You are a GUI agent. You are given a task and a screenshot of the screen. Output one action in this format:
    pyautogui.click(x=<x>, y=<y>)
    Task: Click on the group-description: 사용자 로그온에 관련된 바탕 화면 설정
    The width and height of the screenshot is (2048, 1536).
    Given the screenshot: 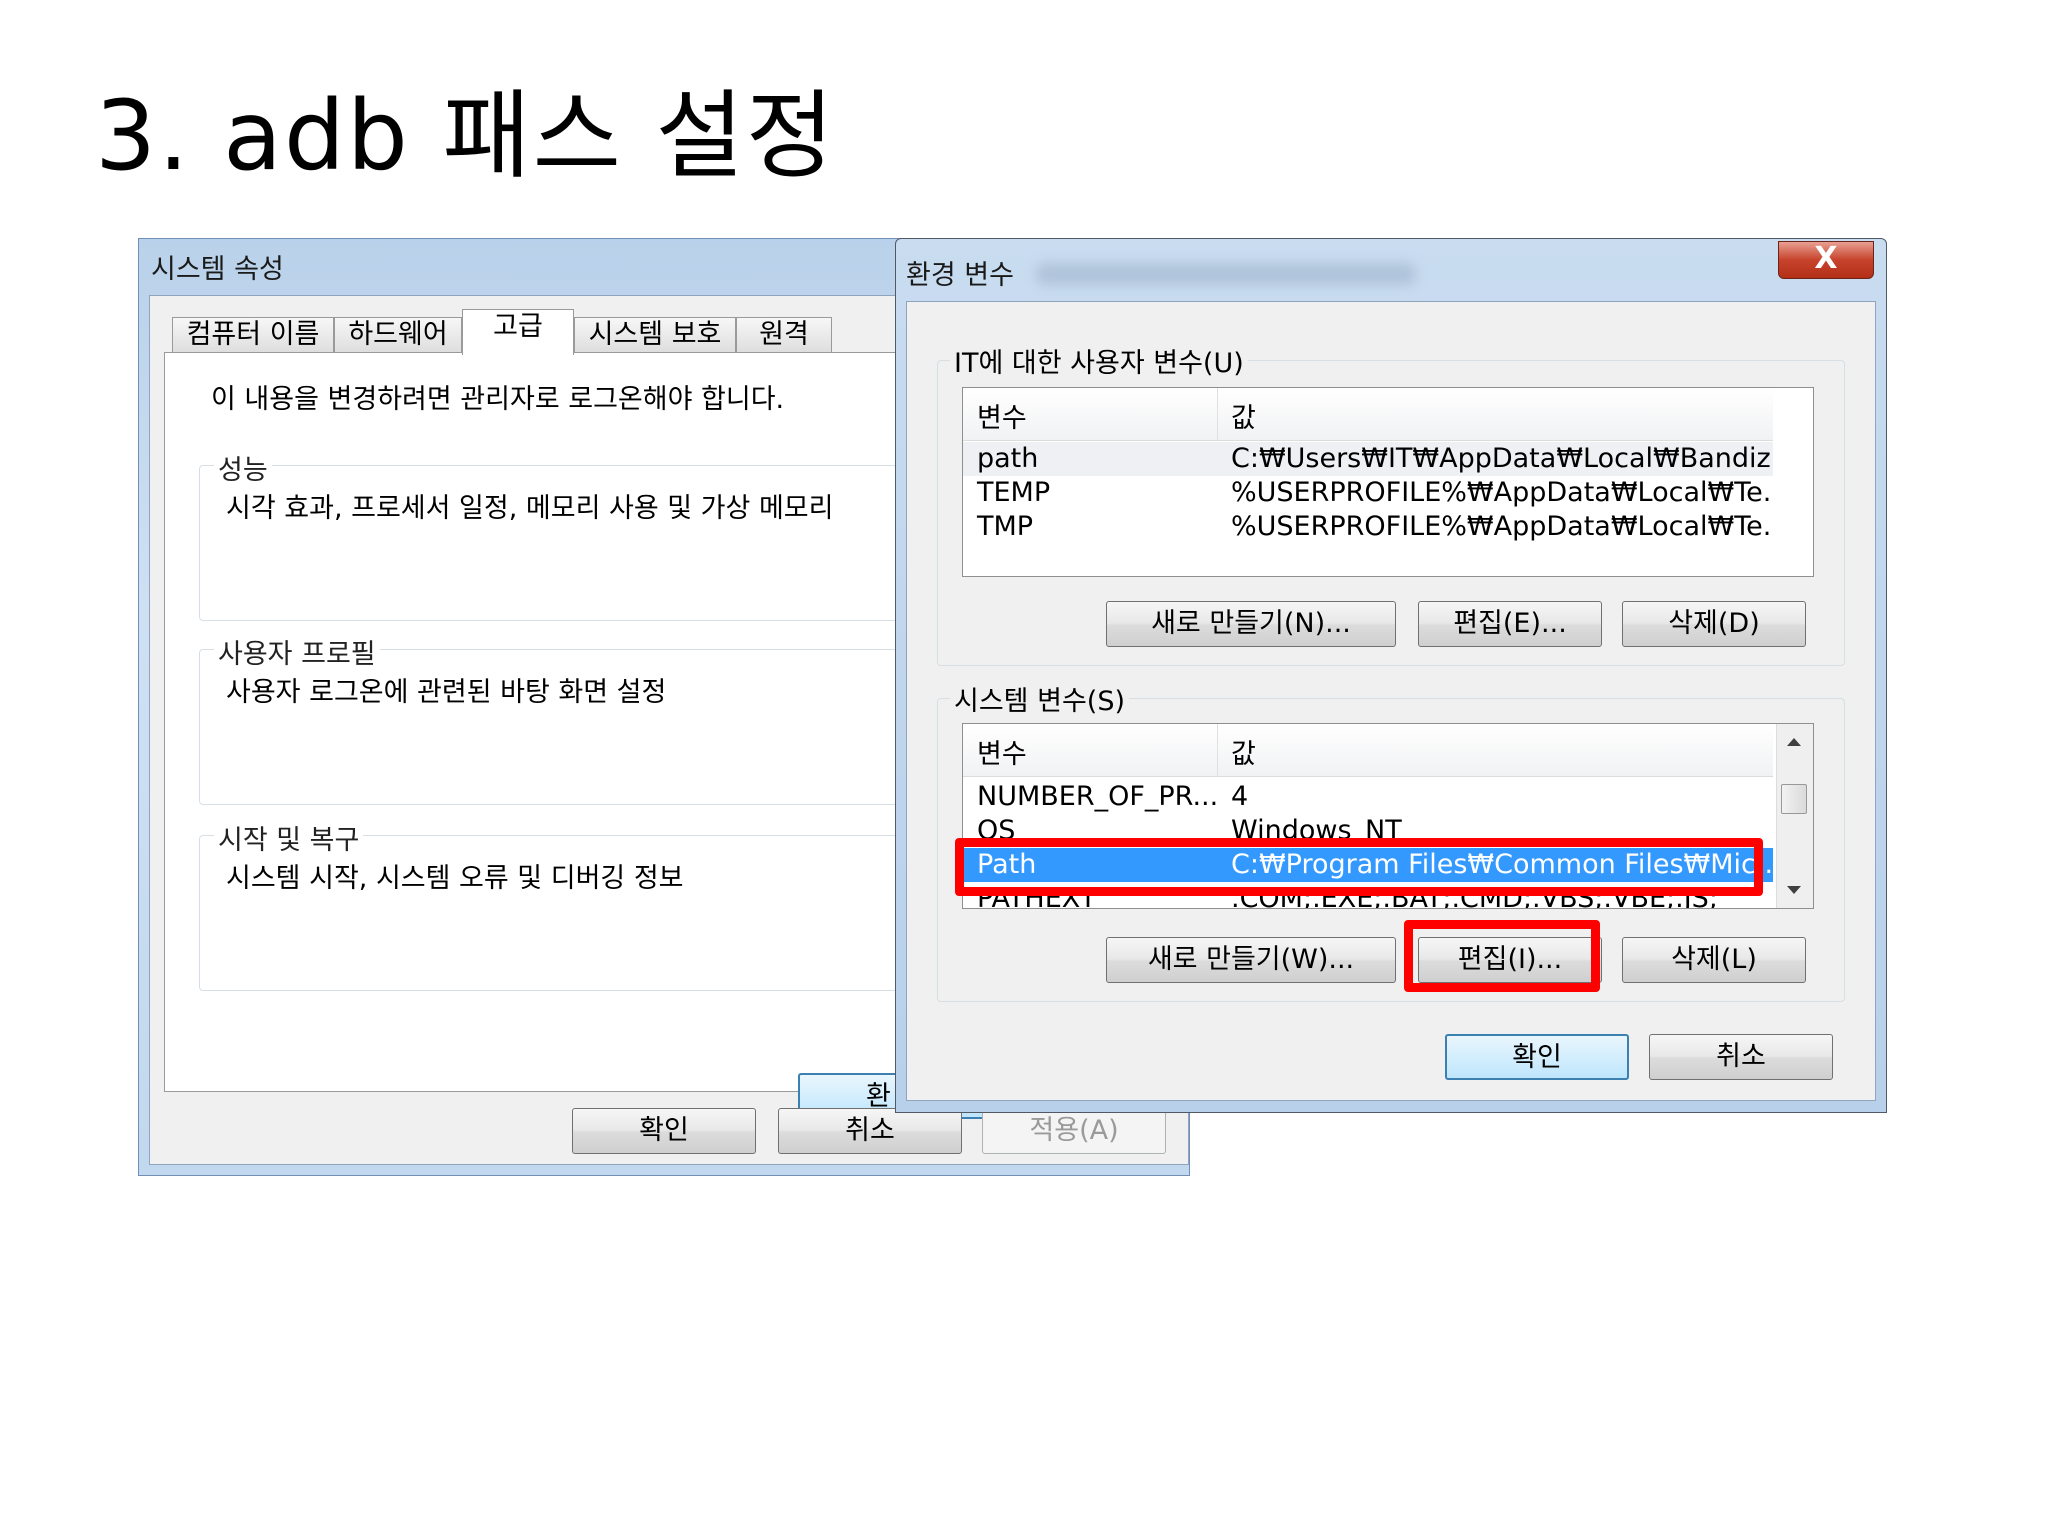 What is the action you would take?
    pyautogui.click(x=446, y=692)
    